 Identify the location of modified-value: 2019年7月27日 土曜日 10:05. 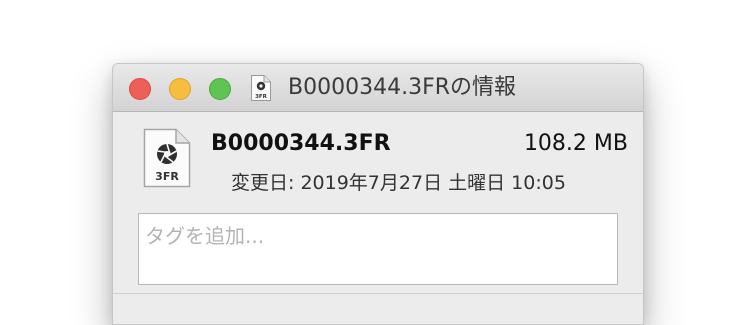
(433, 183).